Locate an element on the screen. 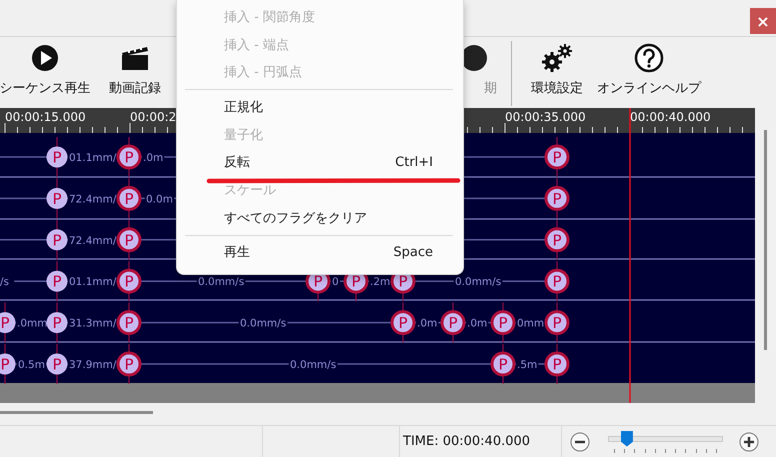 This screenshot has height=457, width=776. speed-label: .5m is located at coordinates (527, 365).